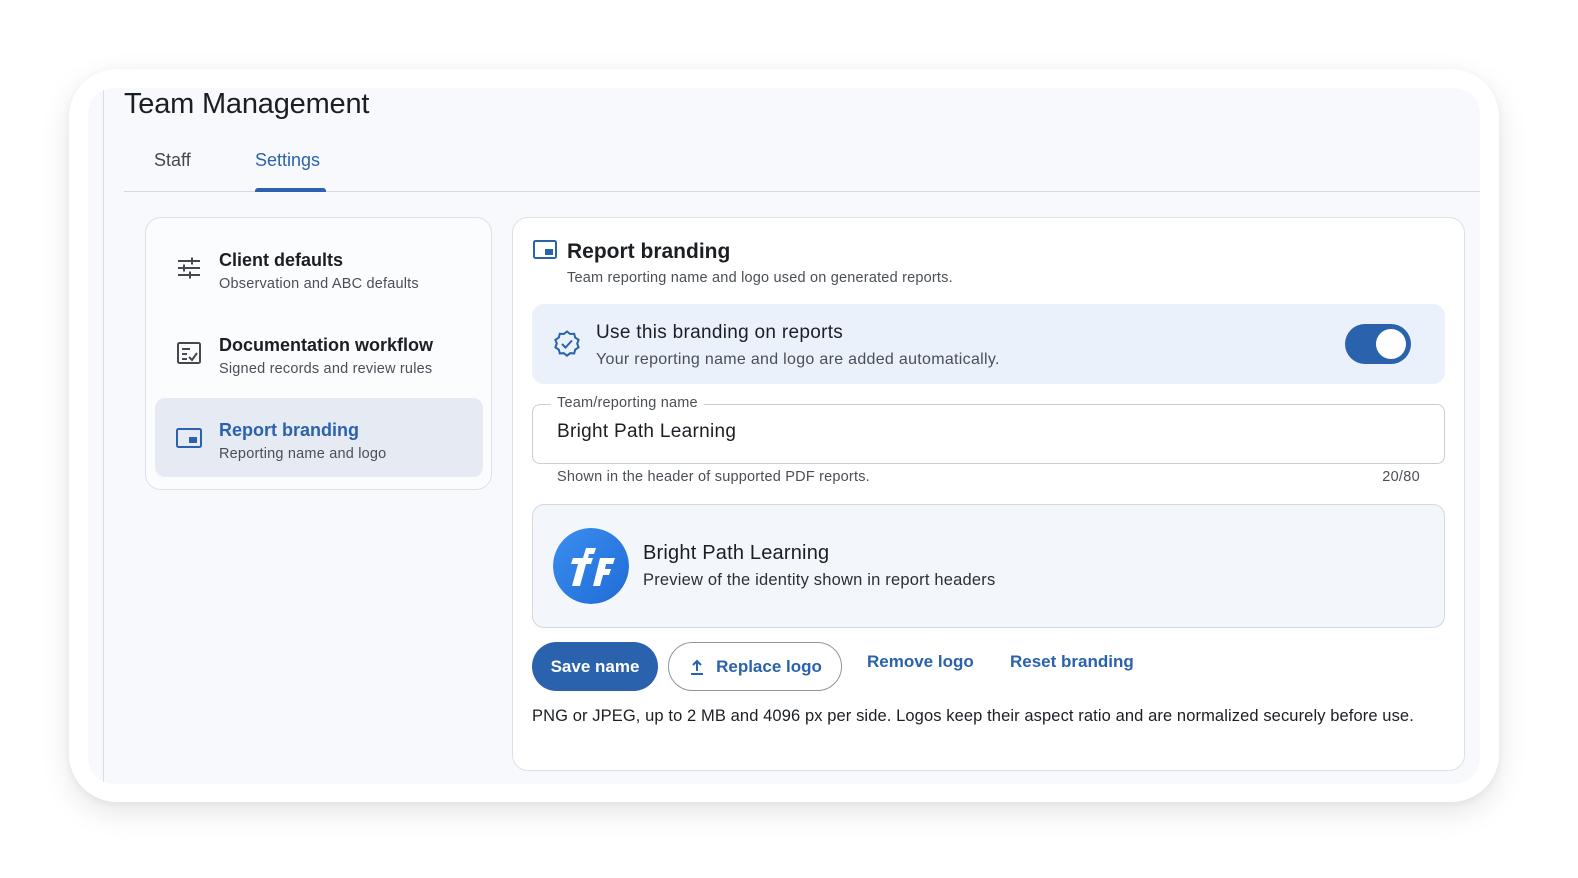 This screenshot has width=1578, height=878. I want to click on nav-item-title: Documentation workflow, so click(326, 345).